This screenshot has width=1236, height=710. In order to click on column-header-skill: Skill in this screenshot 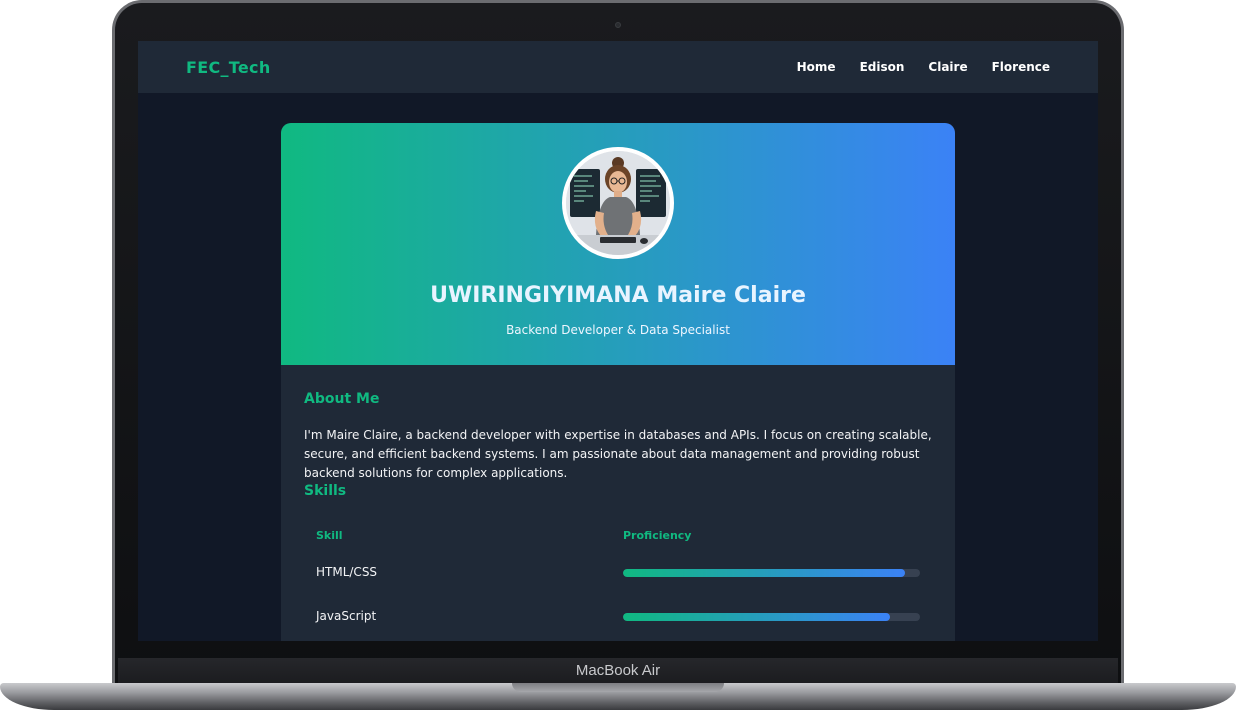, I will do `click(329, 535)`.